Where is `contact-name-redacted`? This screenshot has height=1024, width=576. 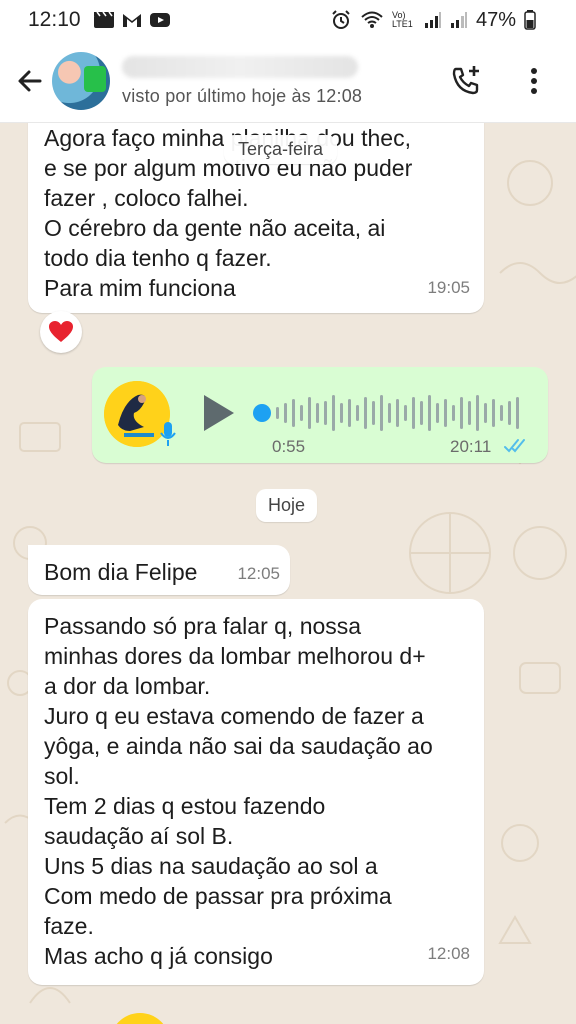
contact-name-redacted is located at coordinates (240, 66).